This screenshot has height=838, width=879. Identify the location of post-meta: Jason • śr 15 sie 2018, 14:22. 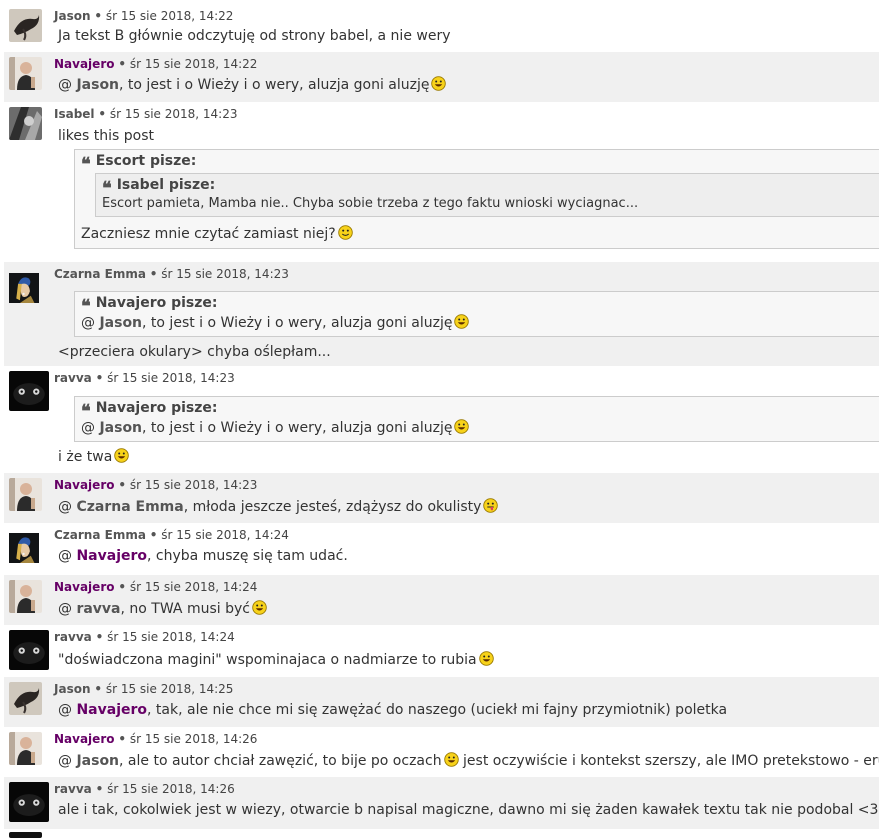
(144, 16).